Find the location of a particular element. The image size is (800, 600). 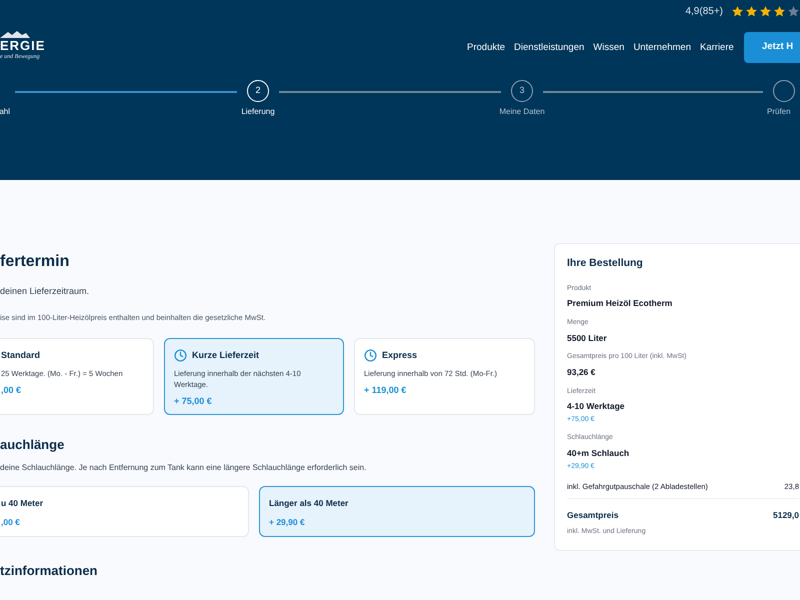

summary-value: 5500 Liter is located at coordinates (587, 338).